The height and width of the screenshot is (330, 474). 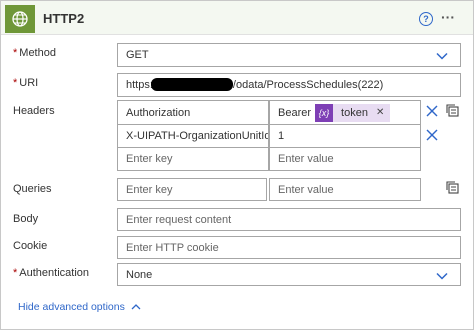 I want to click on headers-label: Headers, so click(x=34, y=111).